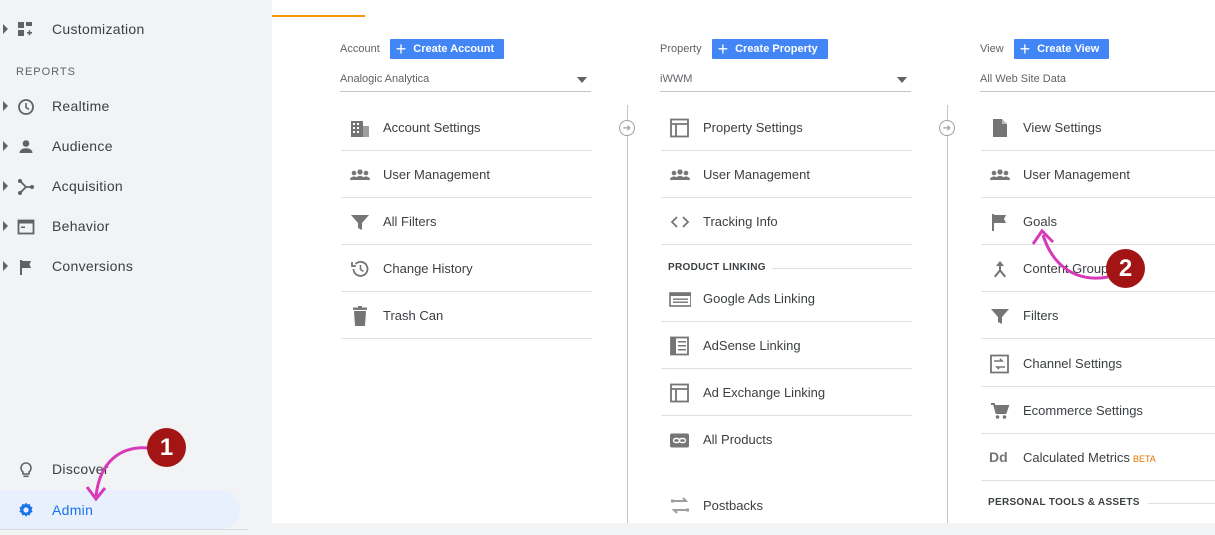  What do you see at coordinates (385, 79) in the screenshot?
I see `account-selected-value: Analogic Analytica` at bounding box center [385, 79].